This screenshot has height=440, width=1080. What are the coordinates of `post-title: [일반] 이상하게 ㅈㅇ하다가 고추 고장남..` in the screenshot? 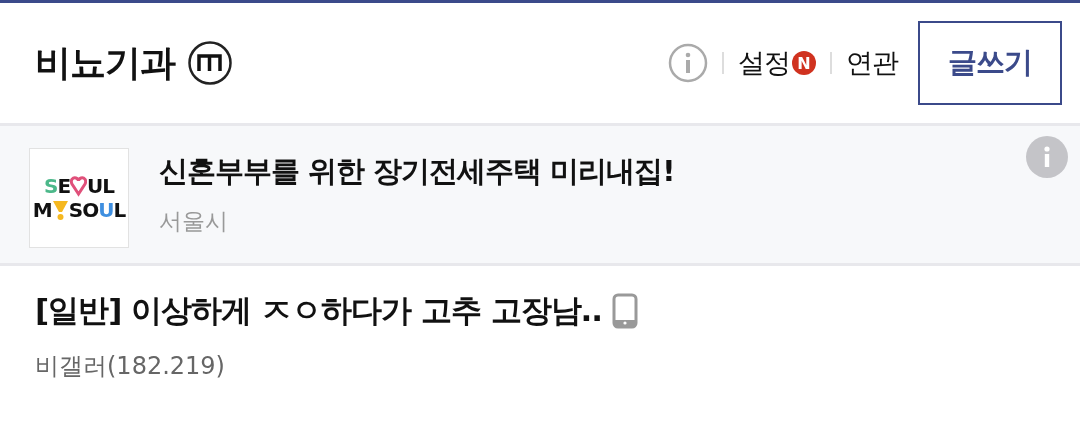 It's located at (319, 311).